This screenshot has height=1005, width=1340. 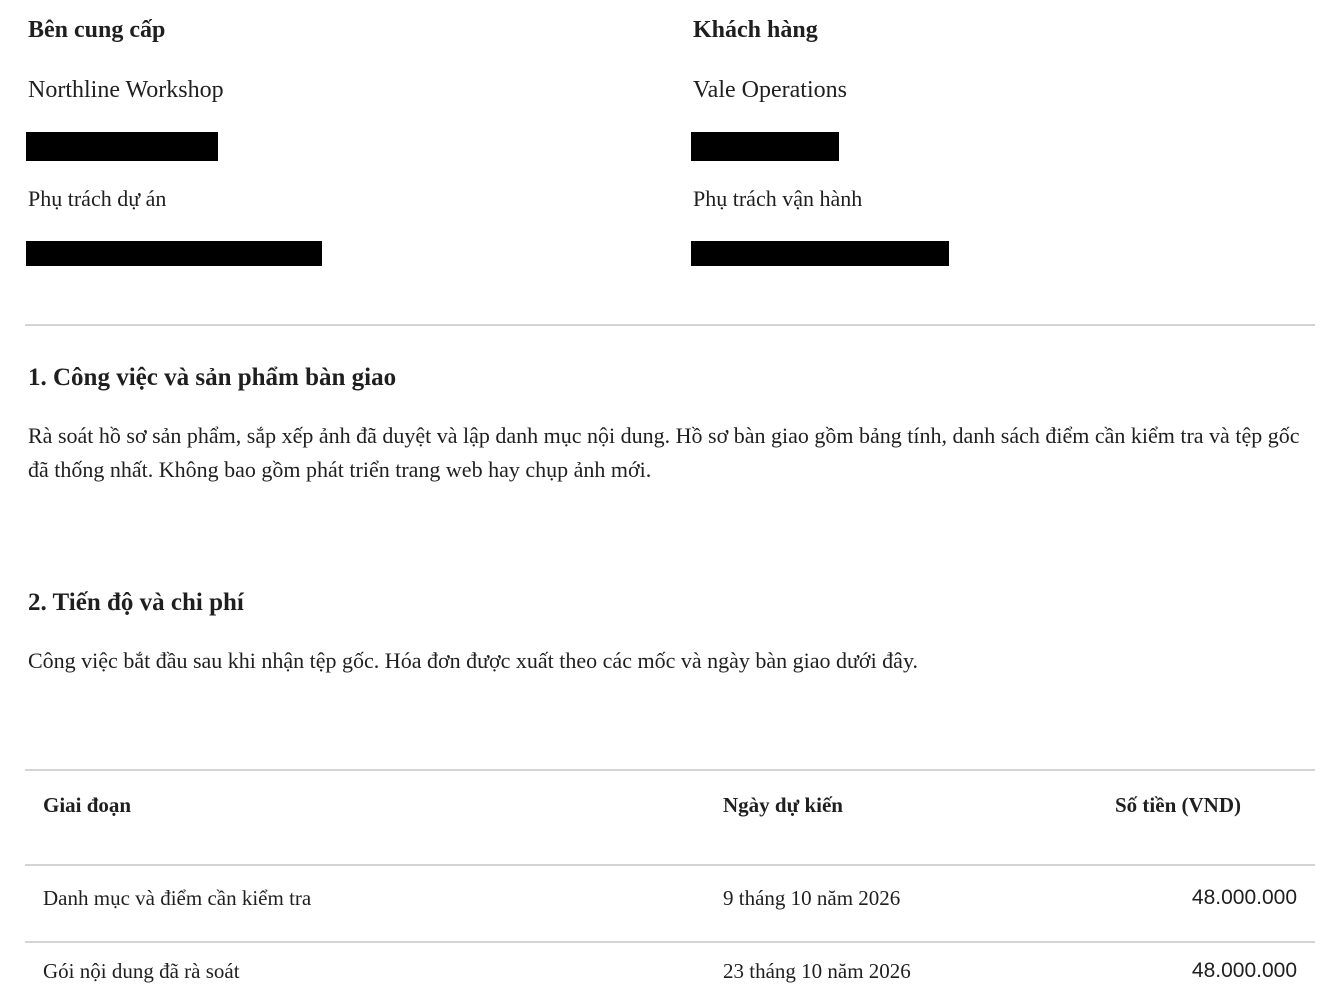 I want to click on header-bottom-border, so click(x=670, y=865).